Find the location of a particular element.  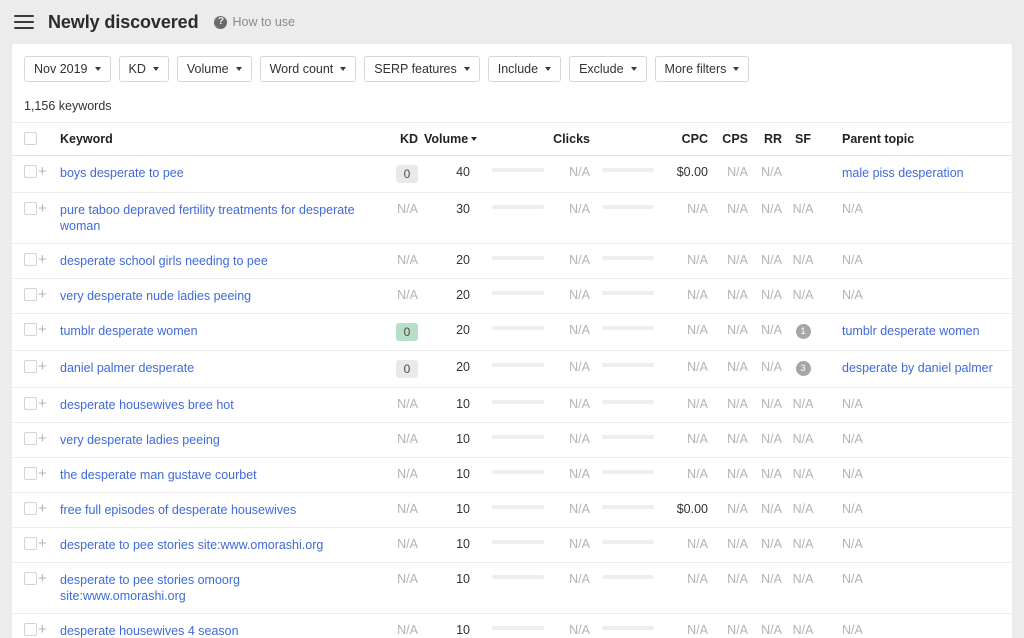

keyword-link: desperate housewives 4 season is located at coordinates (149, 630).